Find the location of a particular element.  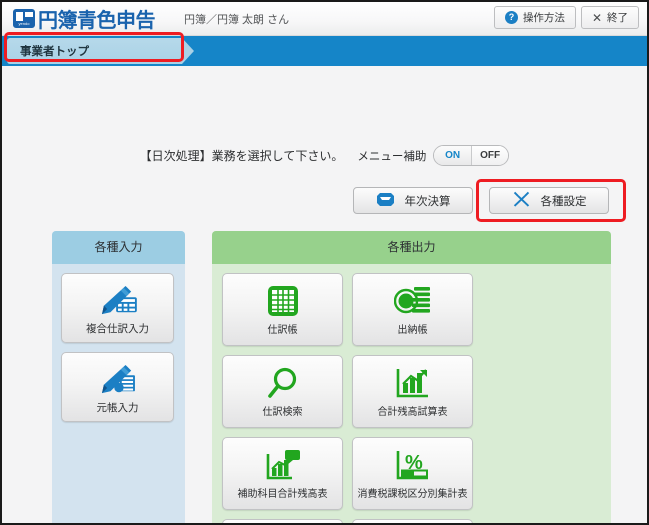

question-mark-icon: ? is located at coordinates (511, 17).